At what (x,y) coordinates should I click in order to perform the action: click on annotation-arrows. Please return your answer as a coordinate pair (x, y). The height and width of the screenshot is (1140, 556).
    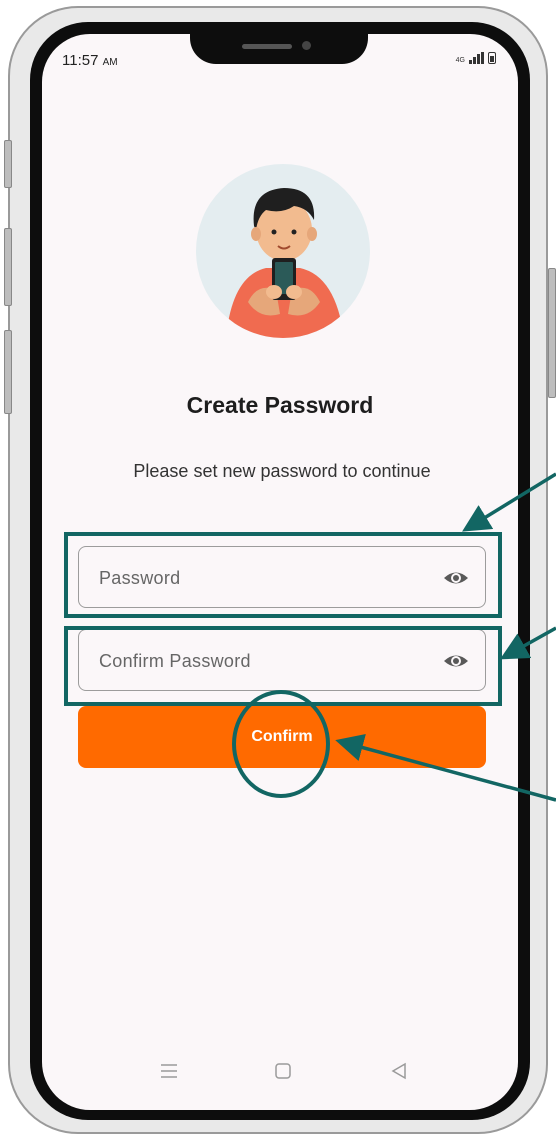
    Looking at the image, I should click on (445, 637).